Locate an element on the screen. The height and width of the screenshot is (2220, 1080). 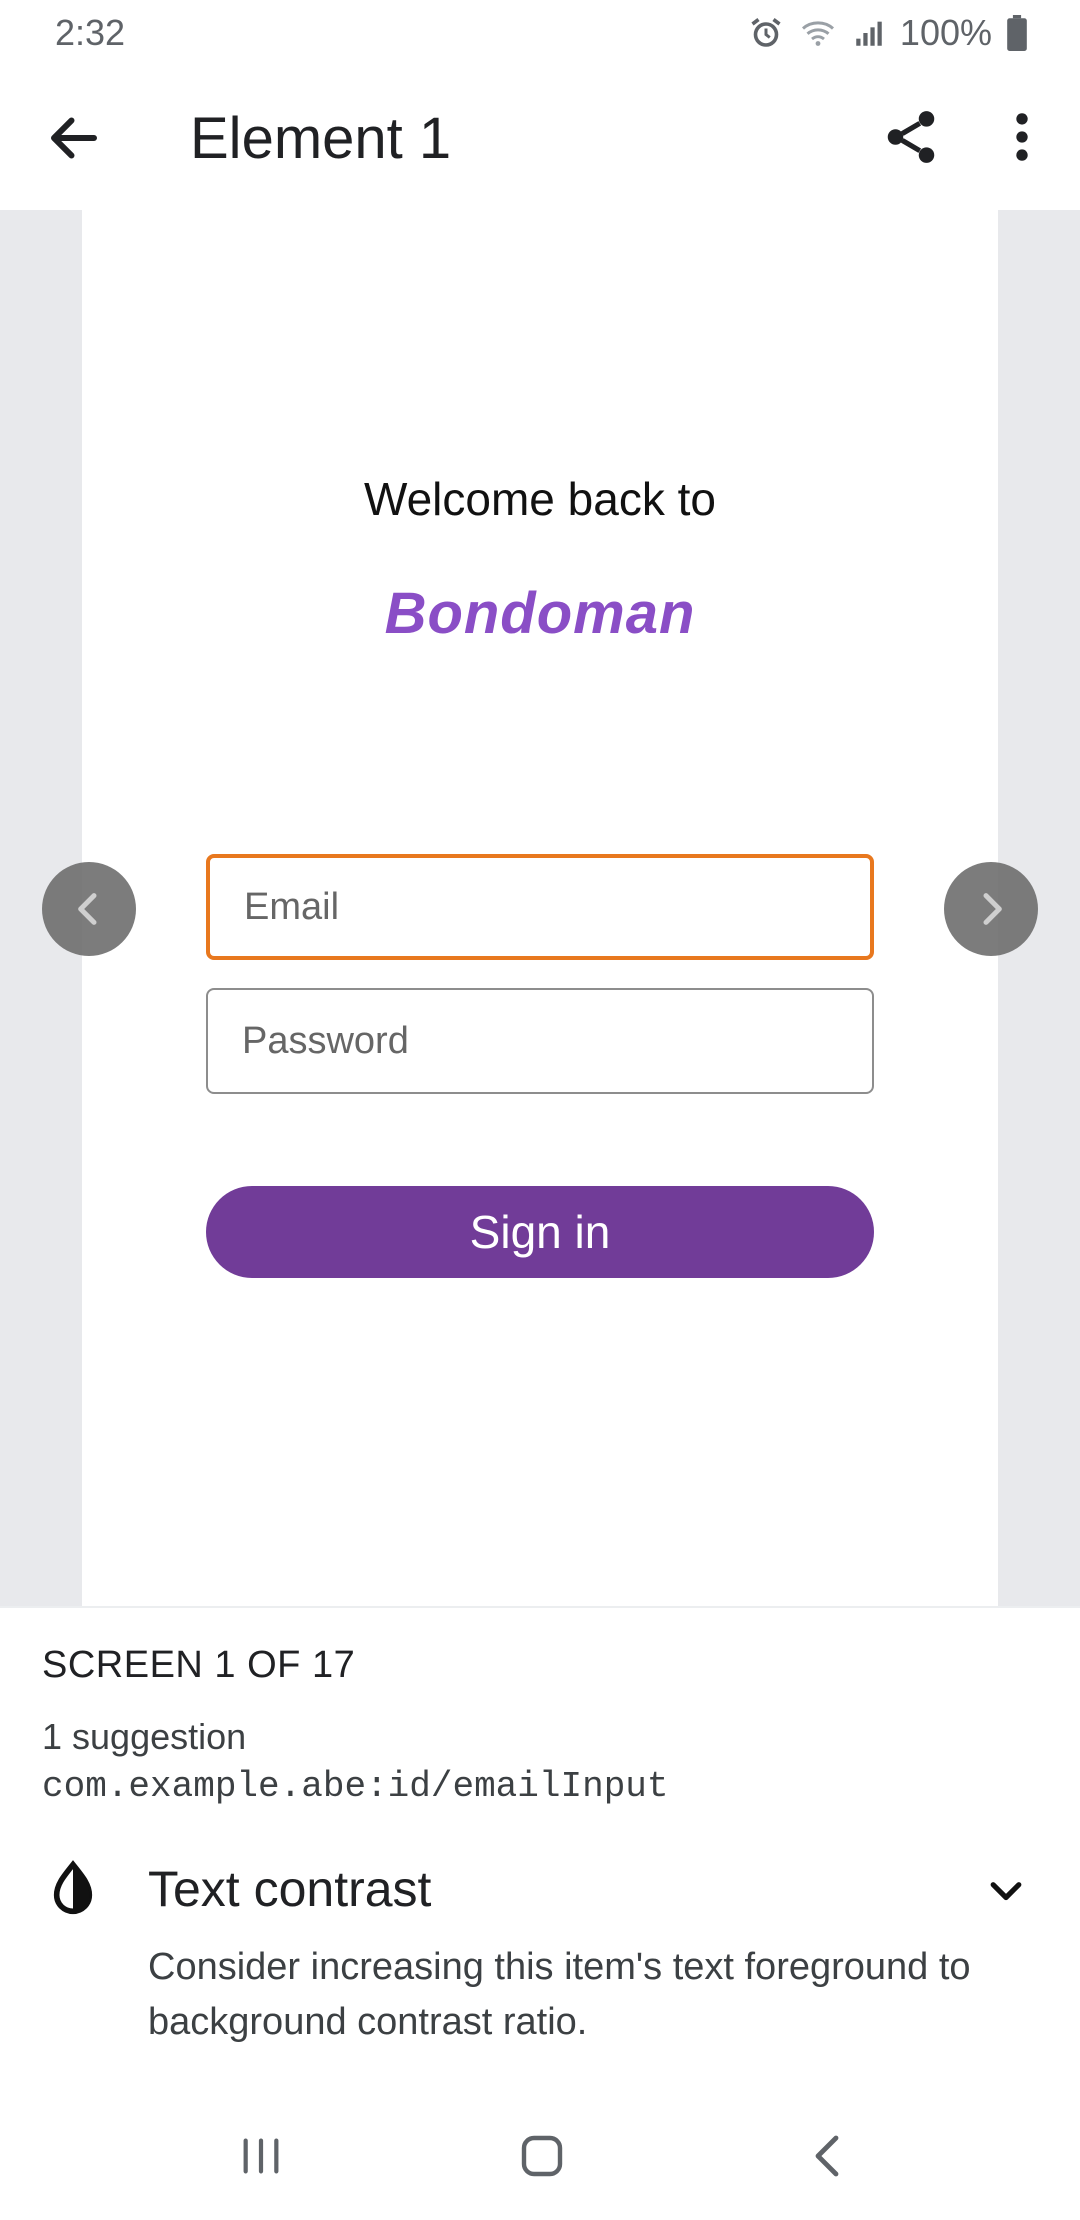
chevron-down-icon is located at coordinates (1006, 1892).